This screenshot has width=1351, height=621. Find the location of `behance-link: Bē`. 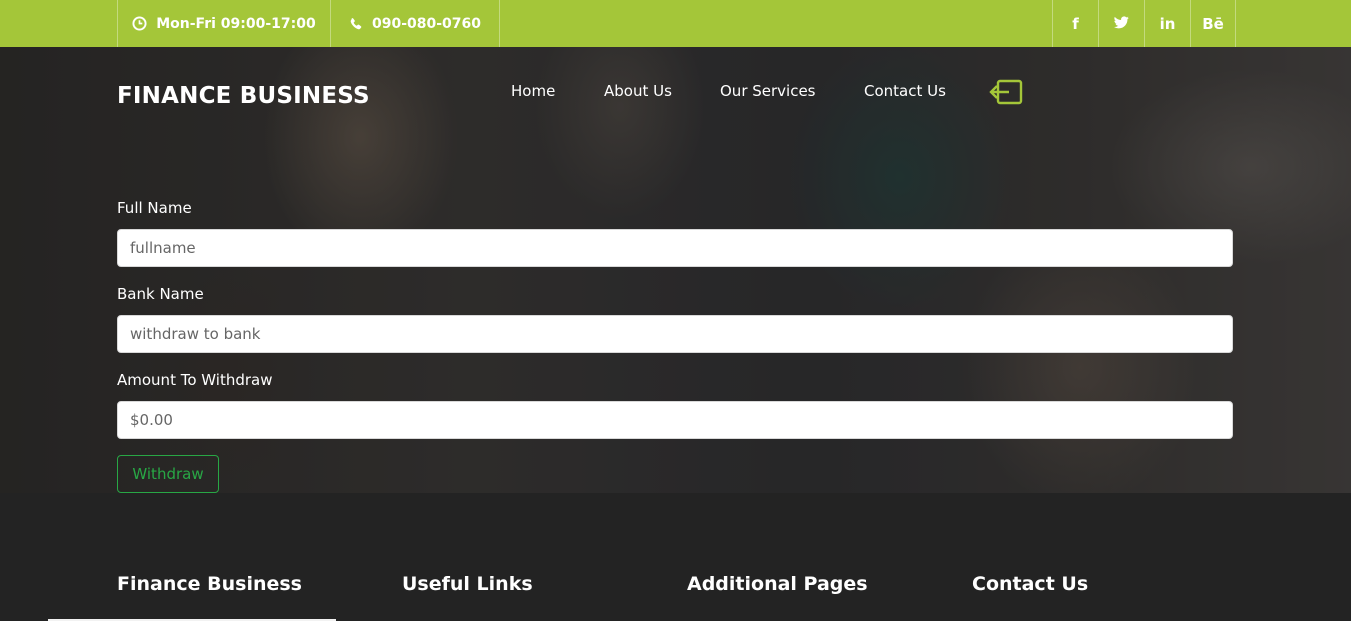

behance-link: Bē is located at coordinates (1213, 23).